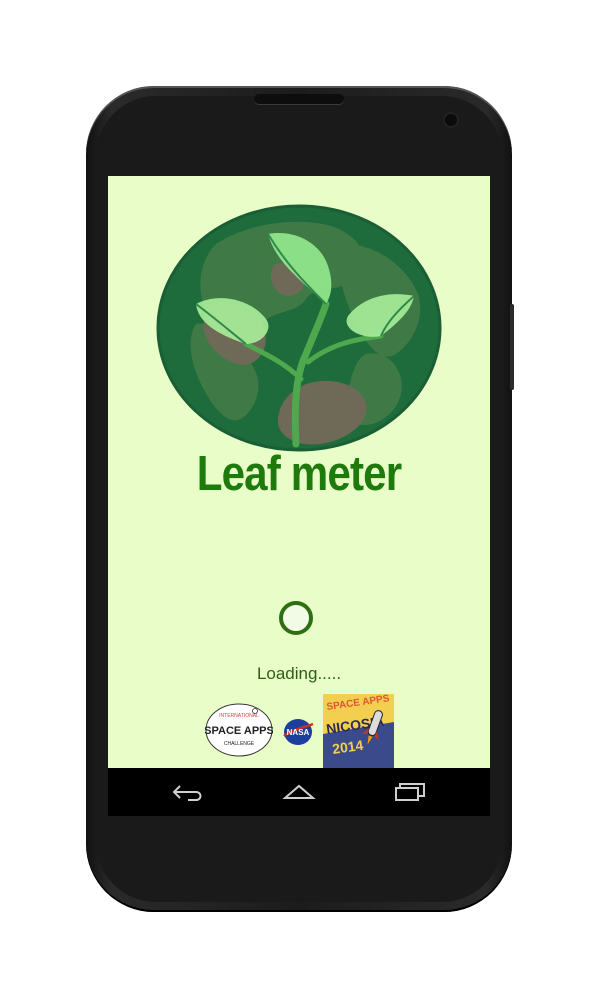  I want to click on back-button, so click(188, 792).